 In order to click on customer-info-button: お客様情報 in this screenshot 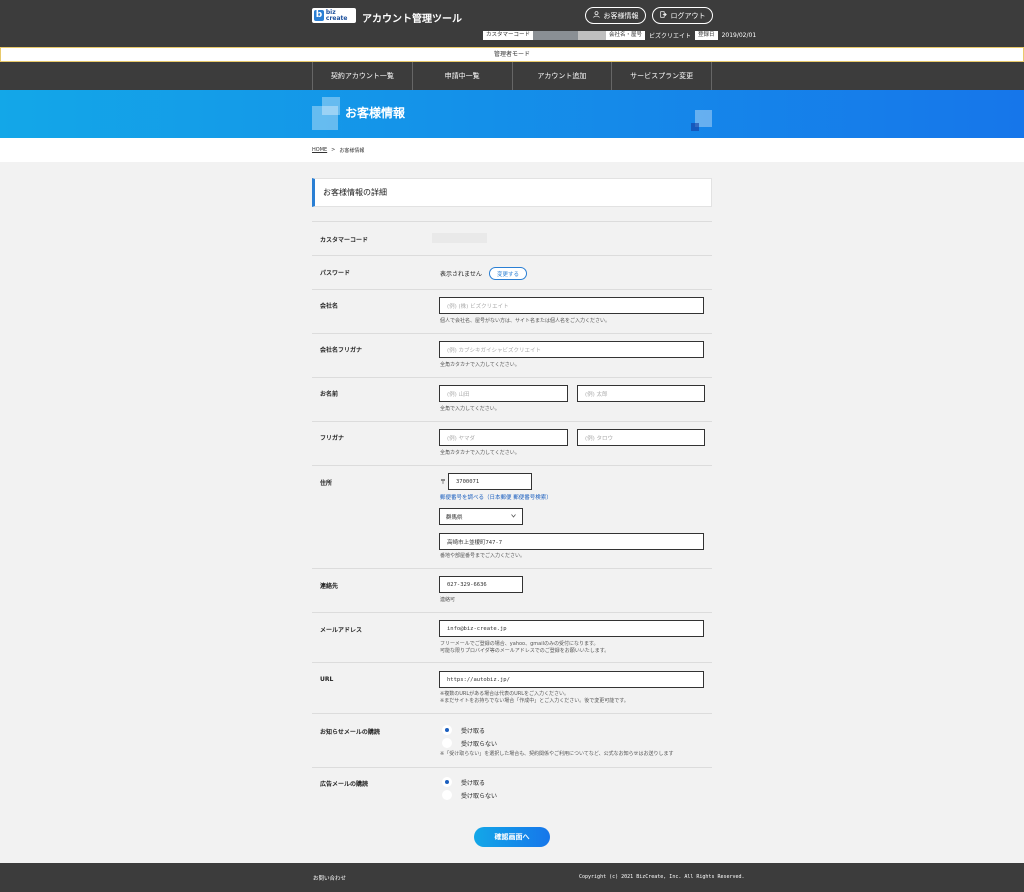, I will do `click(615, 15)`.